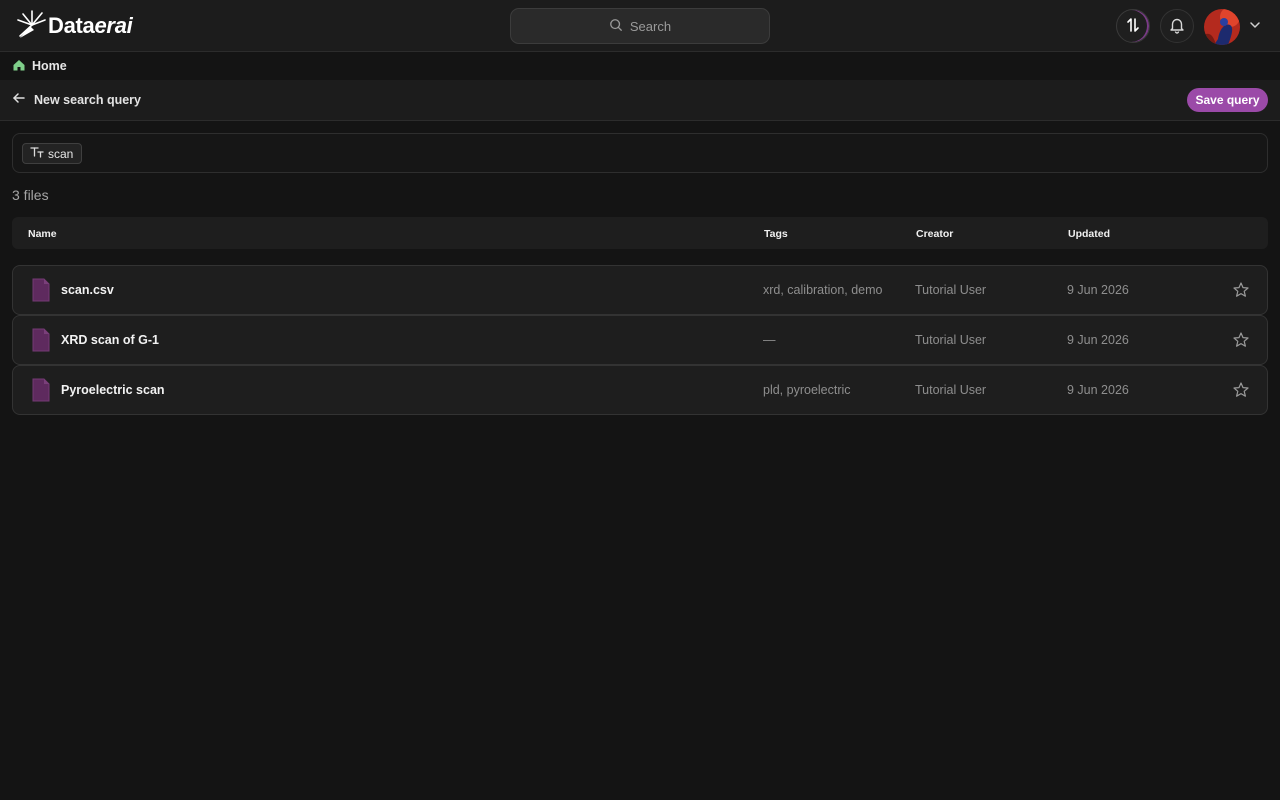 This screenshot has height=800, width=1280. I want to click on sync-icon, so click(1133, 26).